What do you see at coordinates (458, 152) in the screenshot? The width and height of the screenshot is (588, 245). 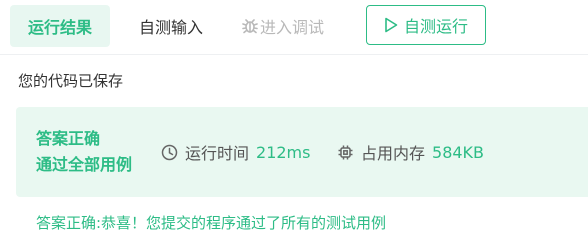 I see `memory-value: 584KB` at bounding box center [458, 152].